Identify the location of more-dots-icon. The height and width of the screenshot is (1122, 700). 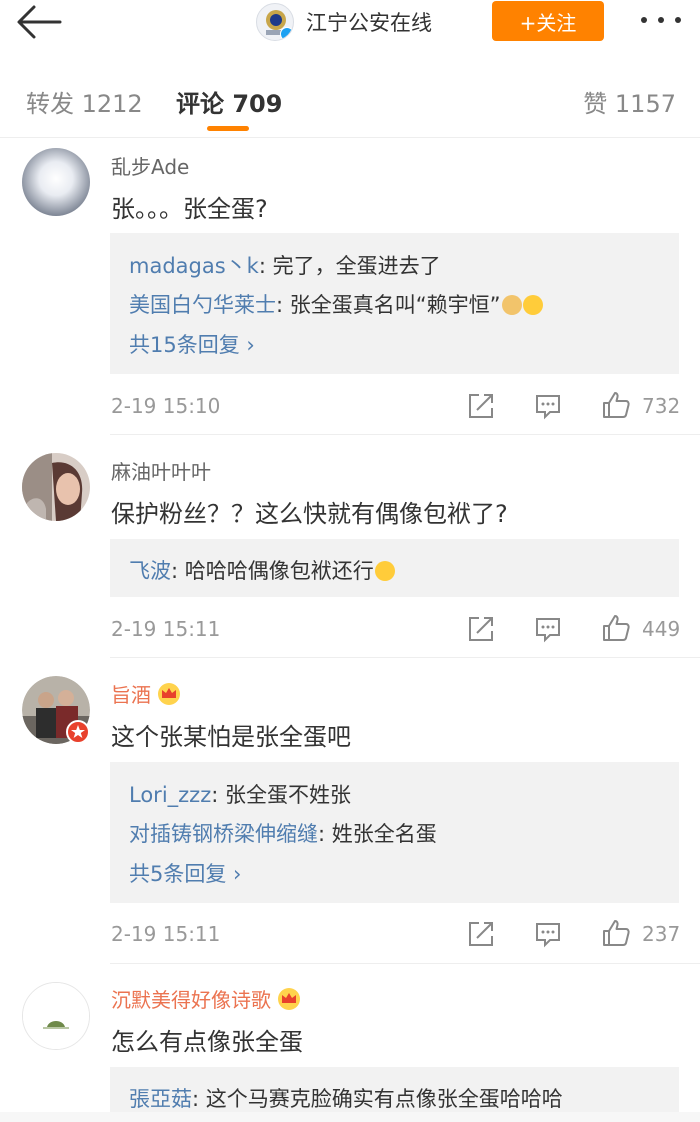
(661, 20).